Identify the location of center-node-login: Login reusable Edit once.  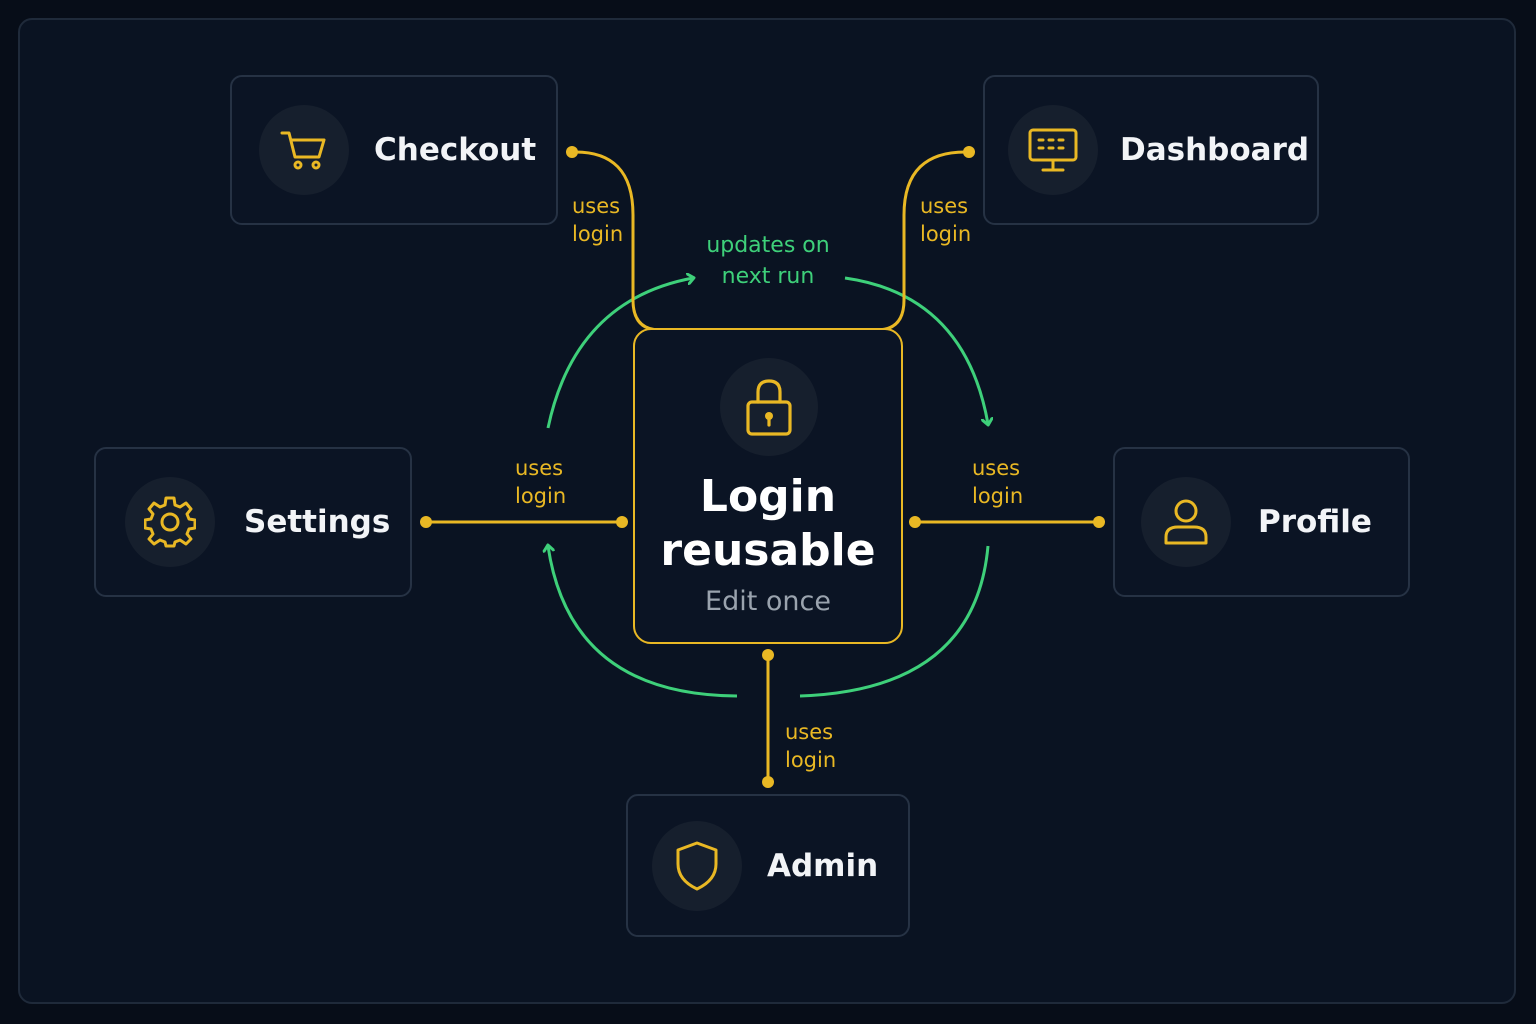
(768, 486).